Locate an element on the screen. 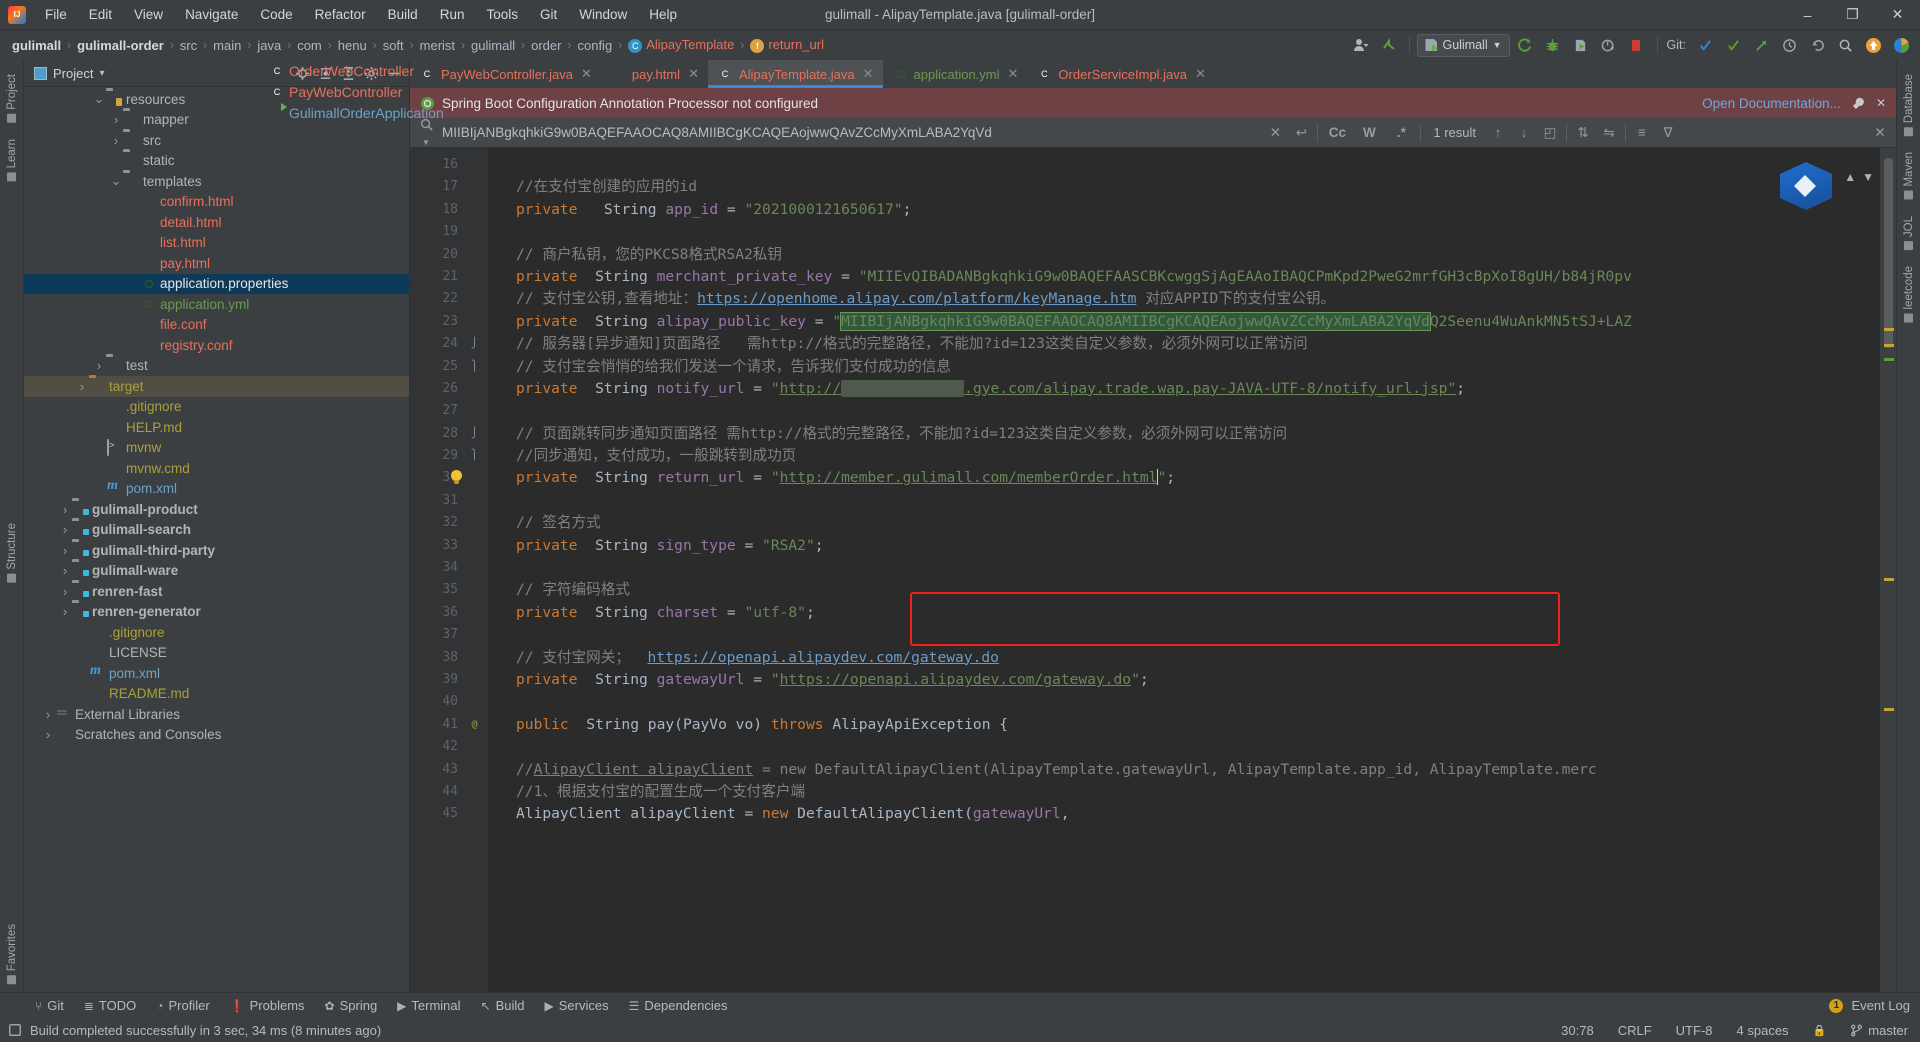 The image size is (1920, 1042). search-icon: ▼ is located at coordinates (426, 132).